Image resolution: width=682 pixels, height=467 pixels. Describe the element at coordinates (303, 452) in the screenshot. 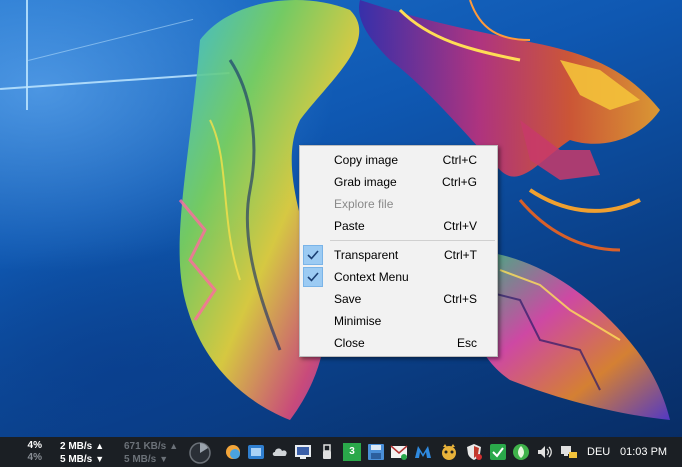

I see `monitor-icon` at that location.